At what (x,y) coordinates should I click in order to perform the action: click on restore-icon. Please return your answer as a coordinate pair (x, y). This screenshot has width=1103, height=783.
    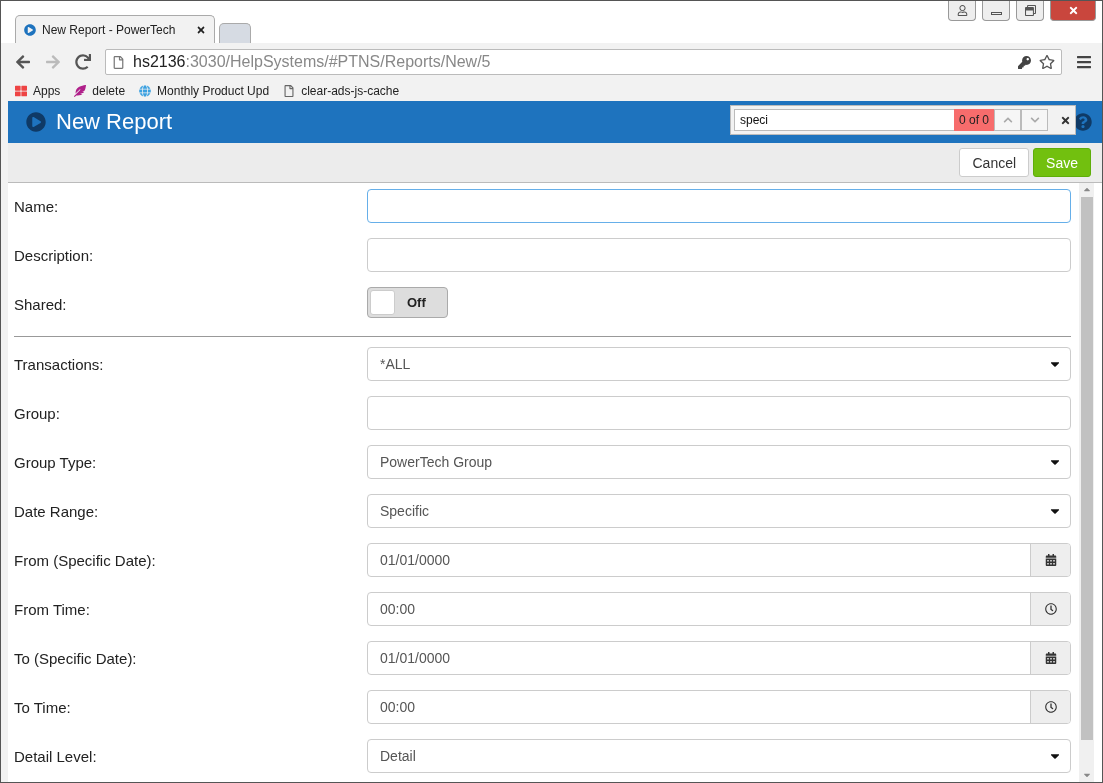
    Looking at the image, I should click on (1030, 10).